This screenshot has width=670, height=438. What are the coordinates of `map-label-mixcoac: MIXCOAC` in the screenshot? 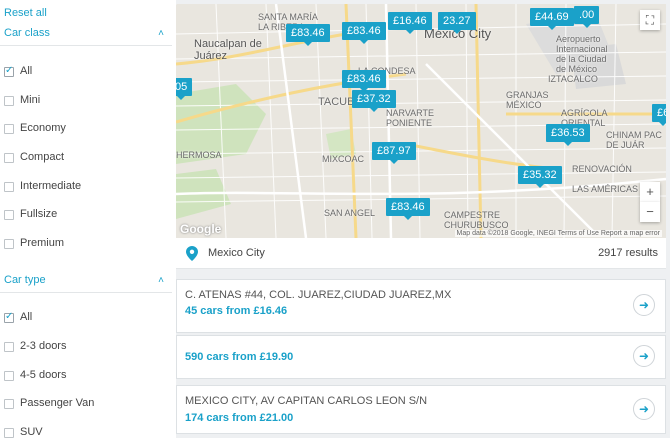 It's located at (343, 159).